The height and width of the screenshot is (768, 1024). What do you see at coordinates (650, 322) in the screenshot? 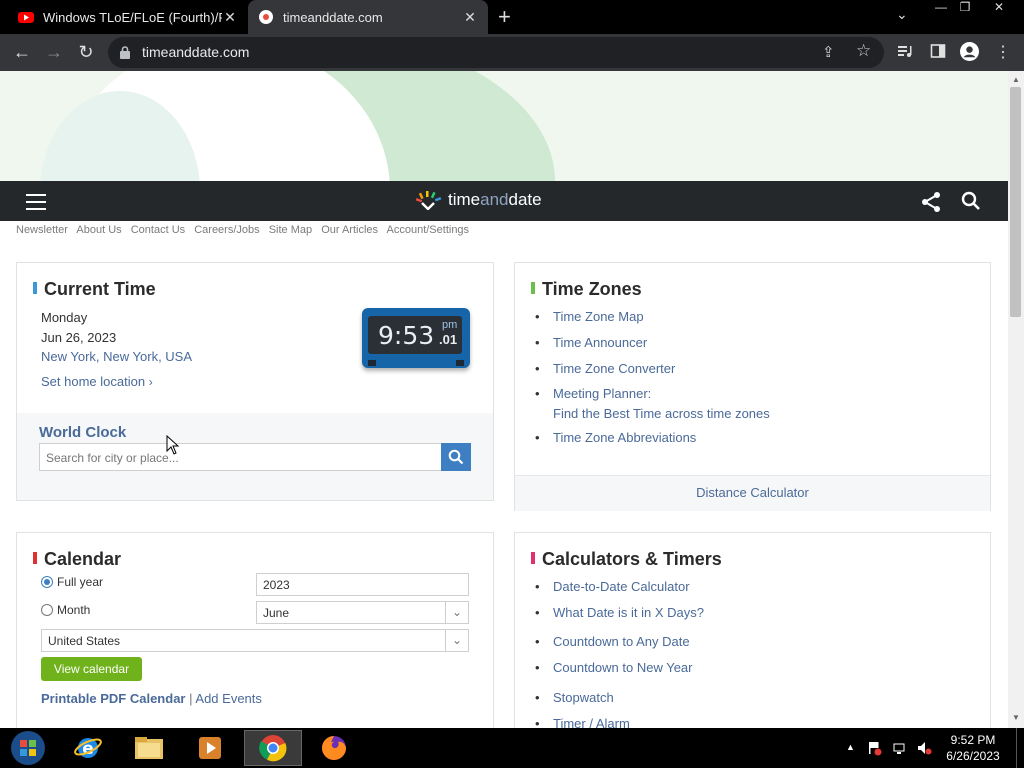
I see `link-time-zone-map: Time Zone Map` at bounding box center [650, 322].